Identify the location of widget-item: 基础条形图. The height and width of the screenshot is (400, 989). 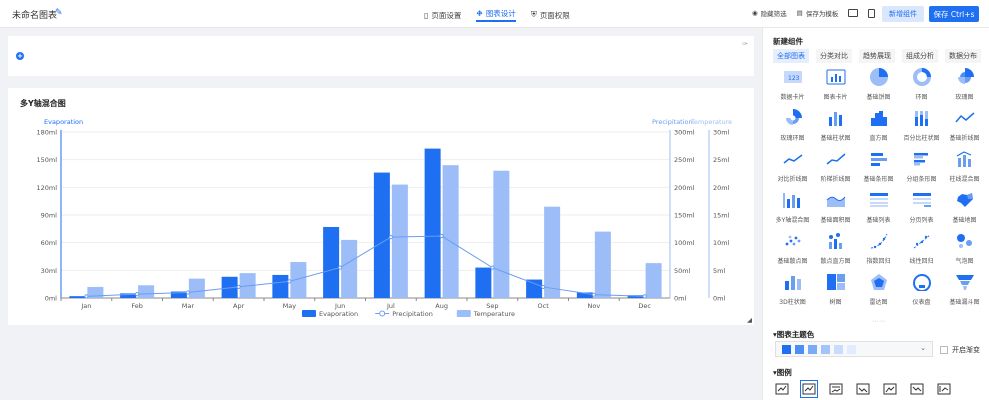
(878, 168).